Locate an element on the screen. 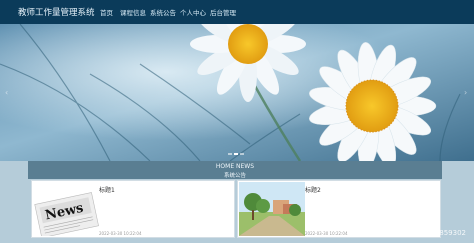  watermark: CSDN @qq1263859302 is located at coordinates (424, 233).